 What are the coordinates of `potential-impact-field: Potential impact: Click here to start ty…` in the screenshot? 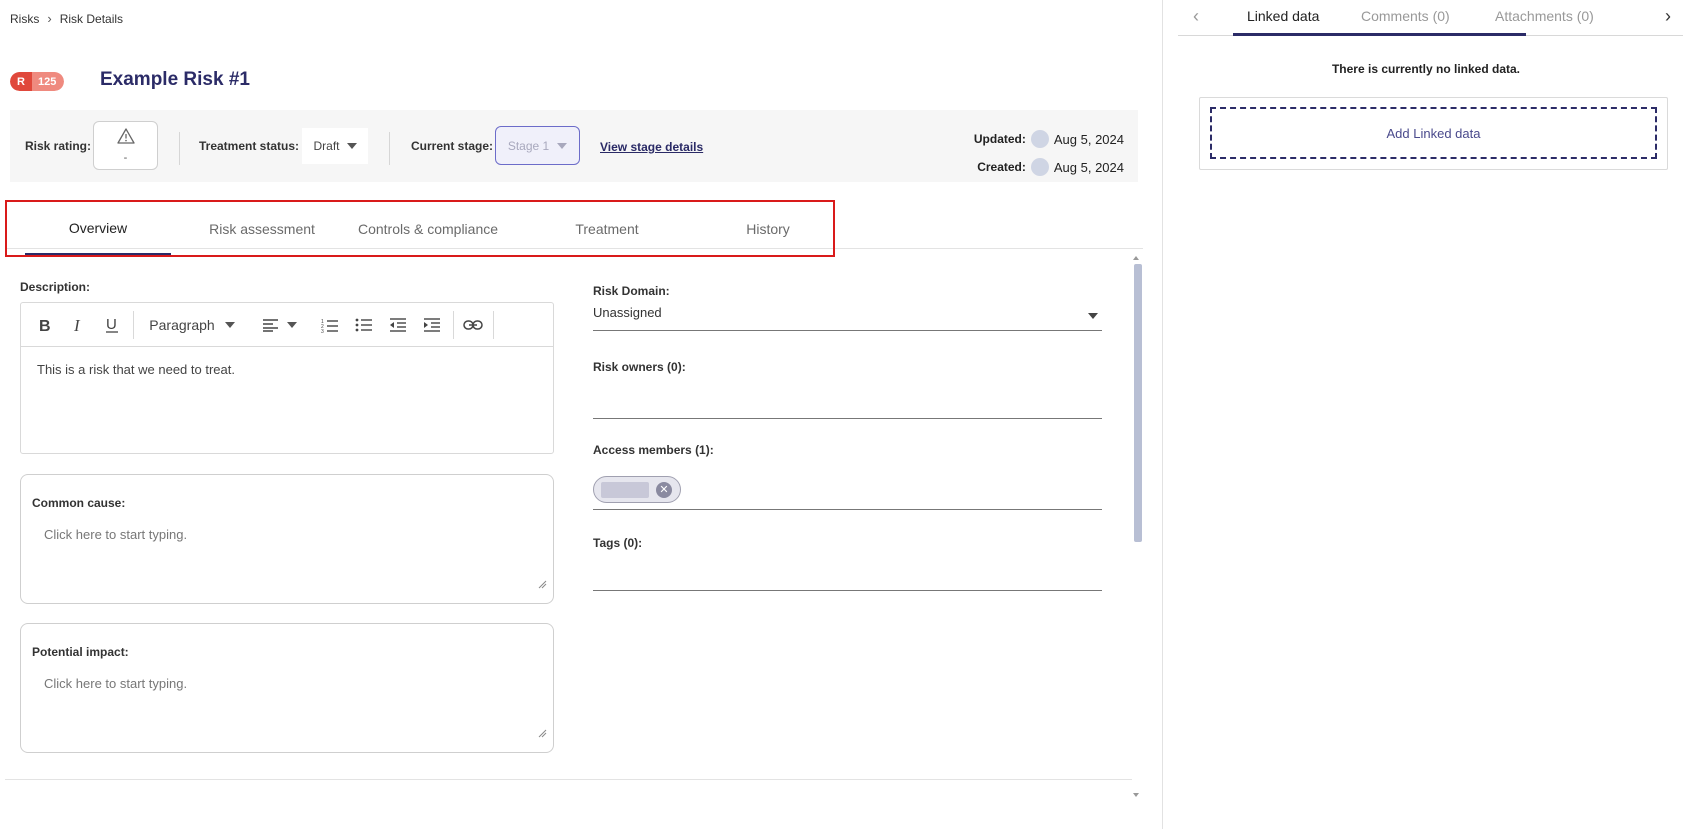 It's located at (287, 688).